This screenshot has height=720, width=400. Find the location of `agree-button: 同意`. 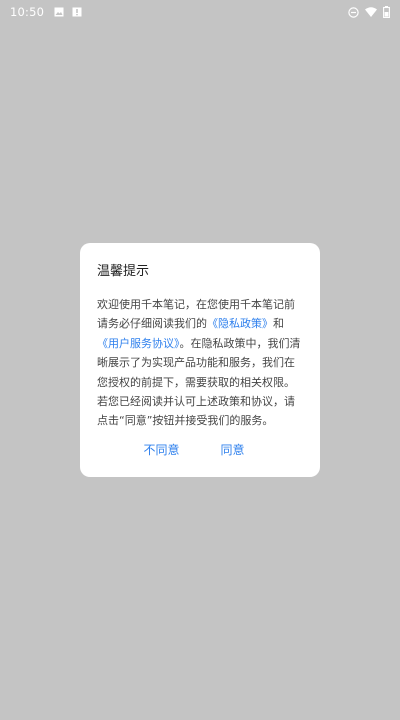

agree-button: 同意 is located at coordinates (232, 449).